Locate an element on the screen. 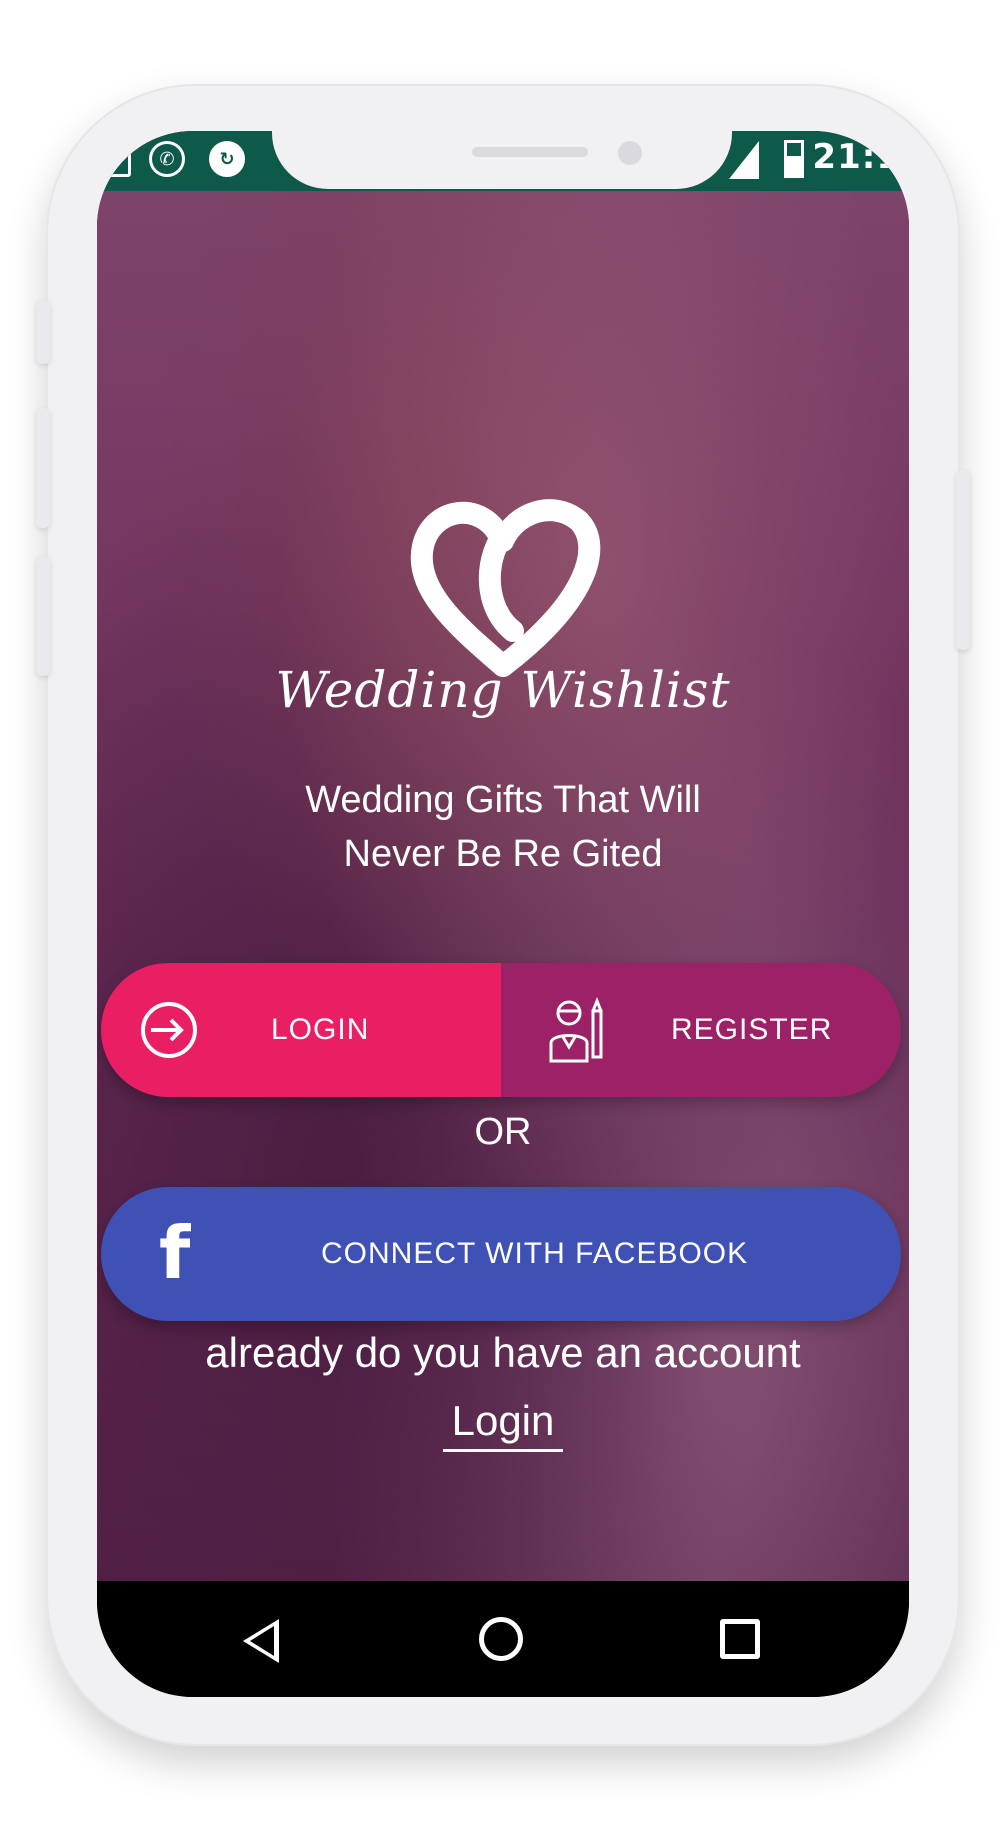 The image size is (1000, 1828). login-button-label: LOGIN is located at coordinates (320, 1029).